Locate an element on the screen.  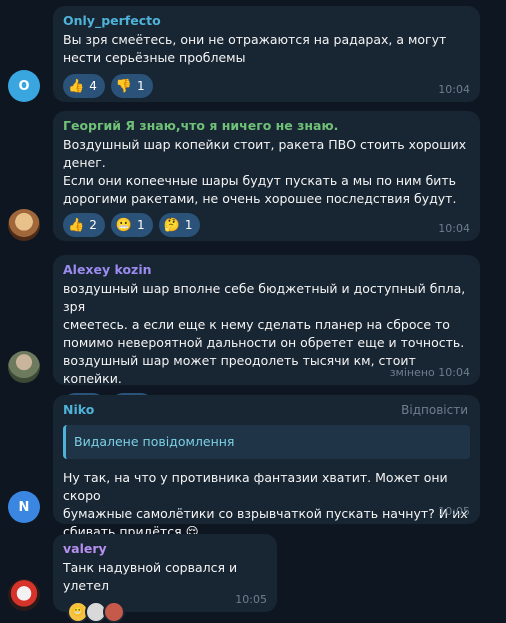
reaction-thumbs-down: 👎 1 is located at coordinates (131, 86).